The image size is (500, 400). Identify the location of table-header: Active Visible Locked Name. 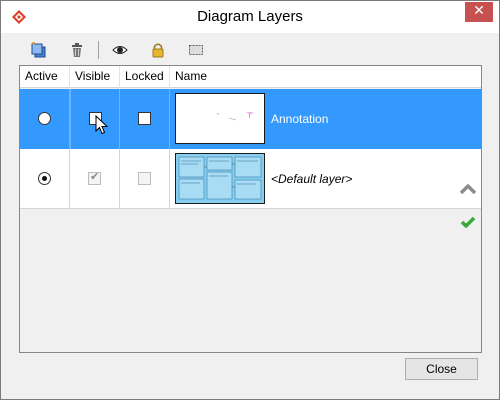
(250, 77).